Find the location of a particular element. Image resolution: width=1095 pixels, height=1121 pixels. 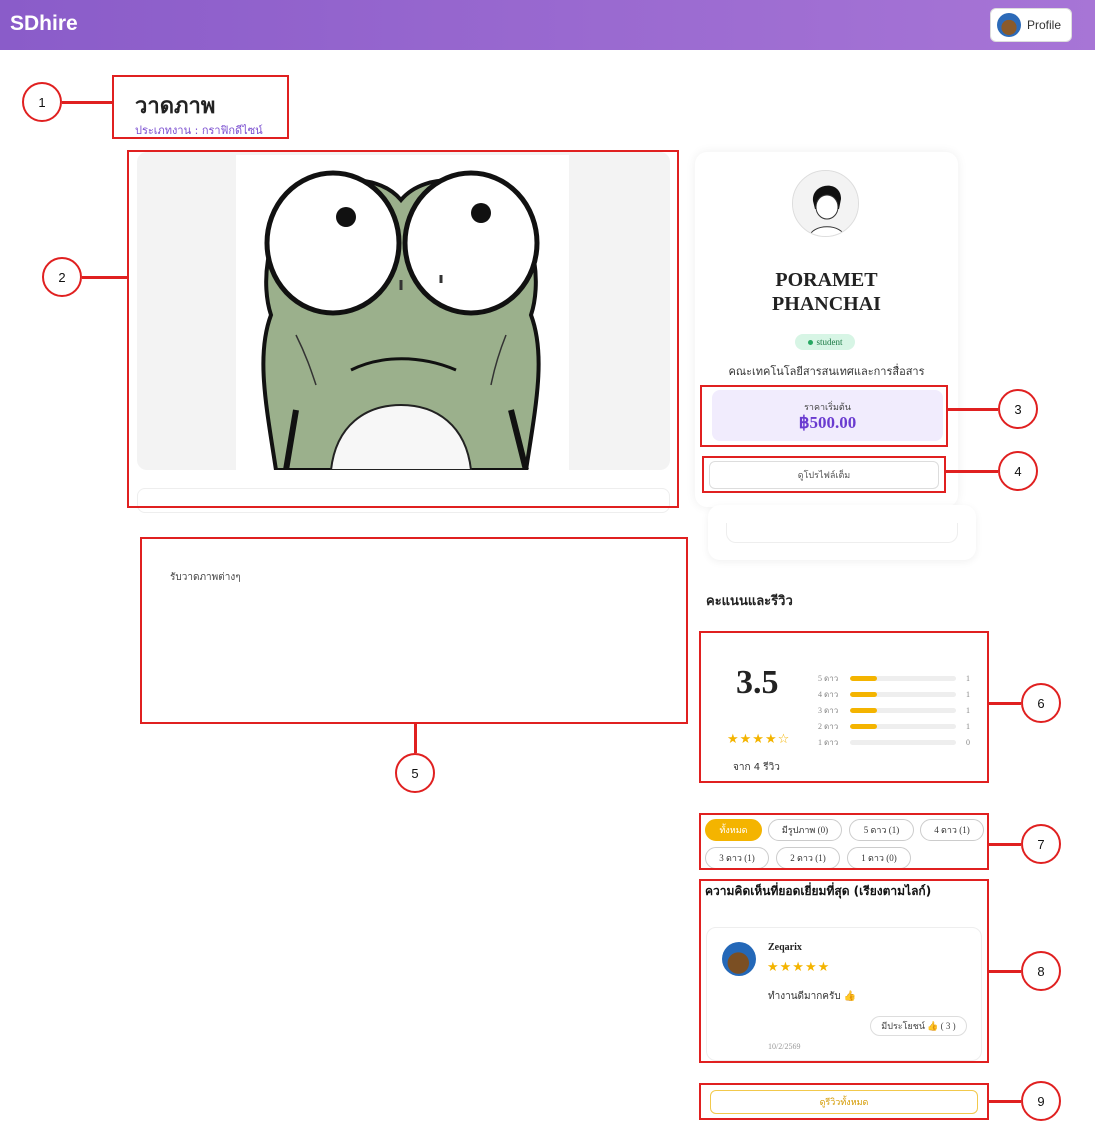

annotation-marker-4: 4 is located at coordinates (1018, 471).